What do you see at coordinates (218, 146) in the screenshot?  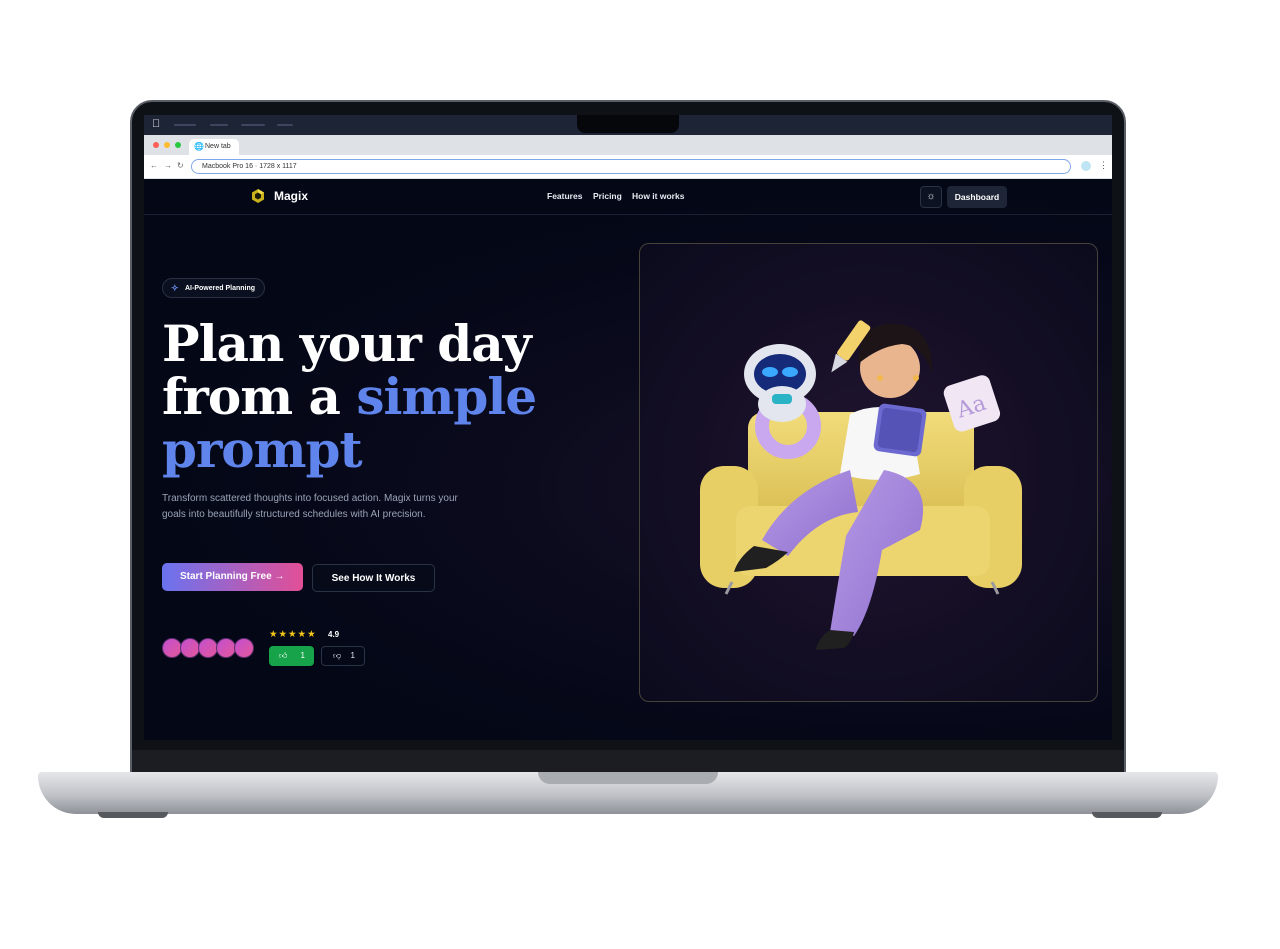 I see `tab-title: New tab` at bounding box center [218, 146].